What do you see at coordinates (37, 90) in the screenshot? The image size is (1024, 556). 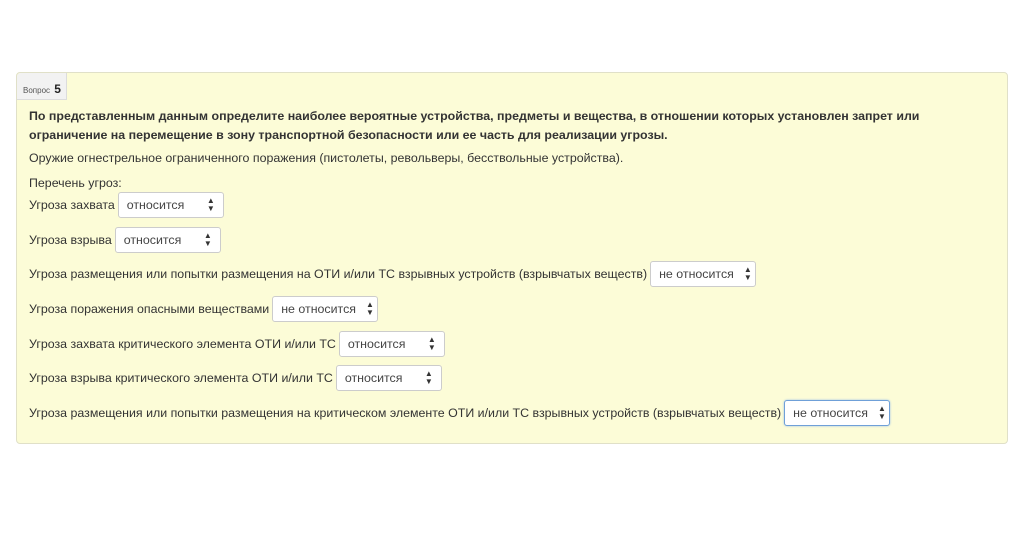 I see `question-header-label: Вопрос` at bounding box center [37, 90].